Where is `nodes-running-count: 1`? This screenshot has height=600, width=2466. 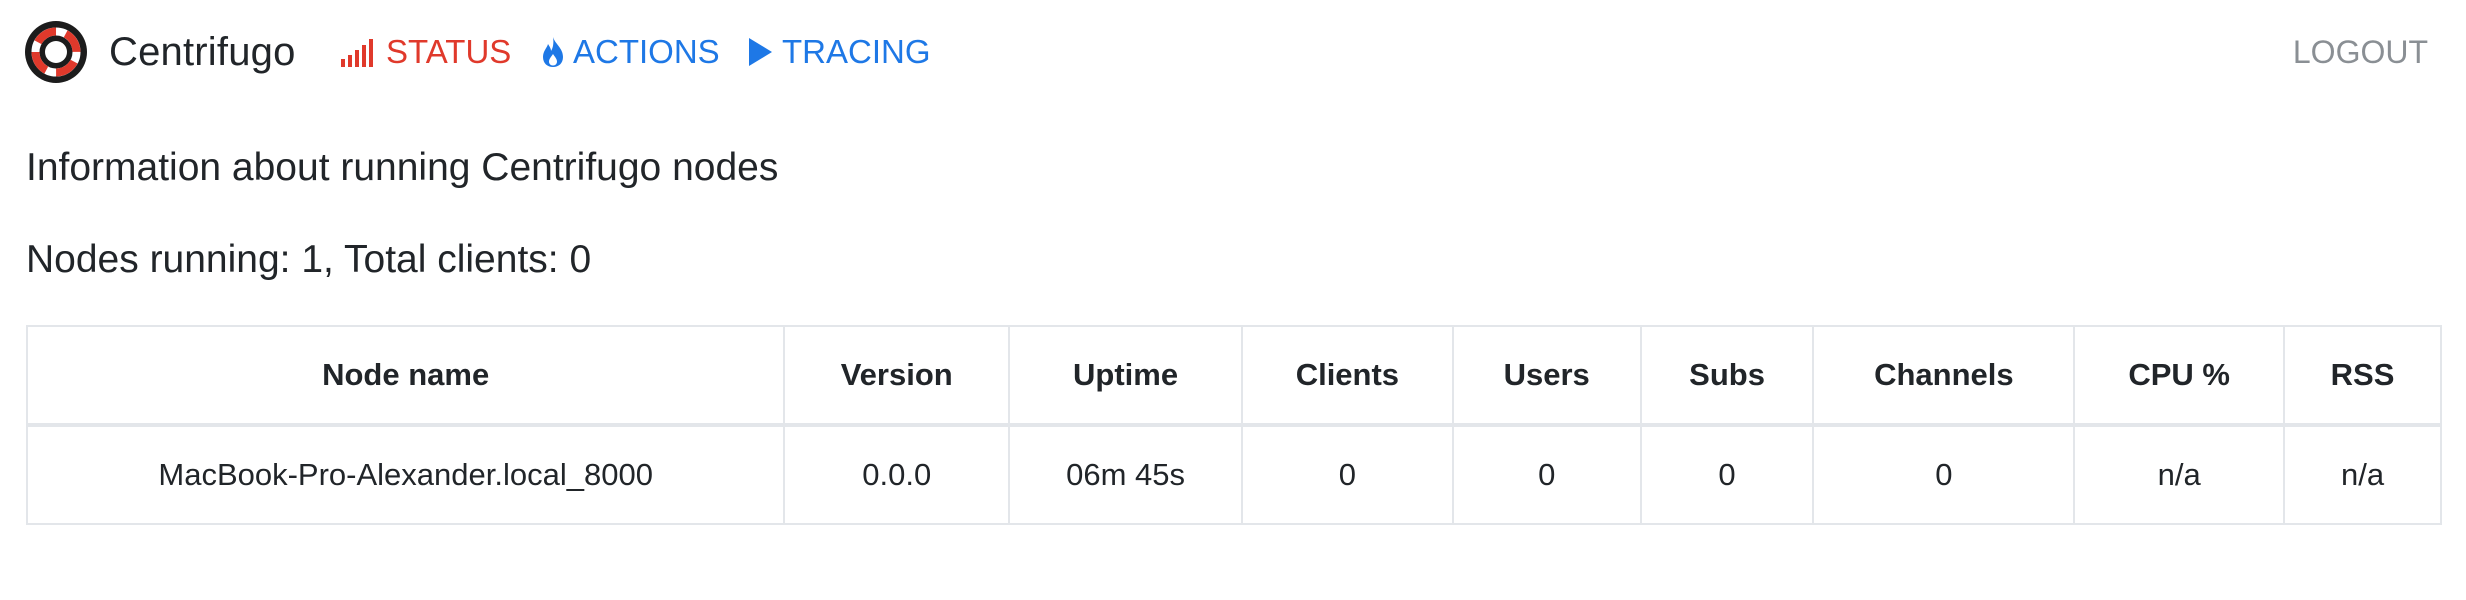
nodes-running-count: 1 is located at coordinates (312, 259).